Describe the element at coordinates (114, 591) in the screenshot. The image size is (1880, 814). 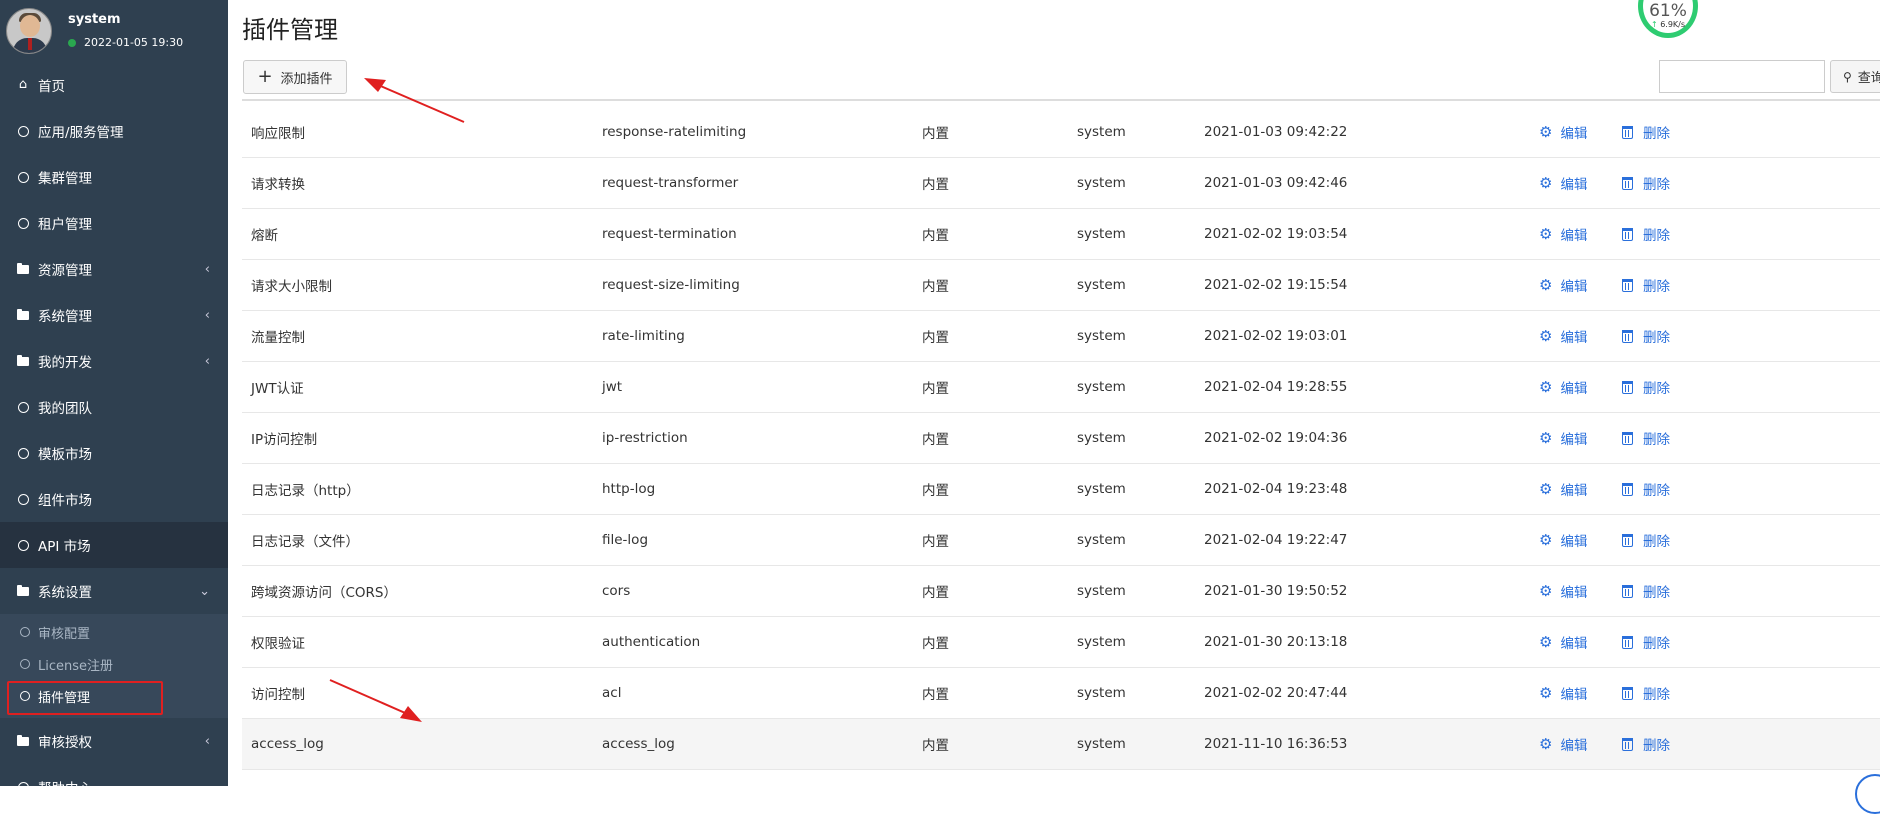
I see `sidebar-item-11: 系统设置 ⌄` at that location.